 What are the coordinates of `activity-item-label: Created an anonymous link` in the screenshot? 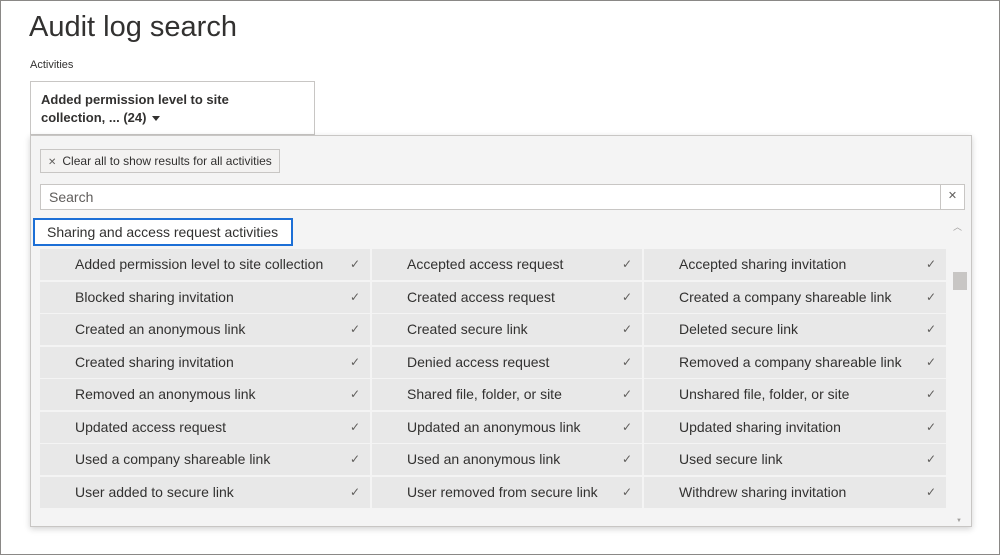 It's located at (160, 329).